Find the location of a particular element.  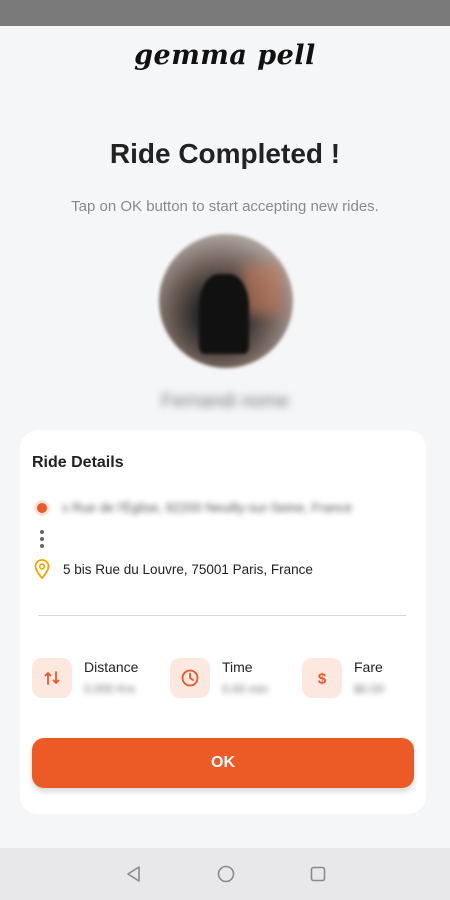

route-dots-icon is located at coordinates (42, 539).